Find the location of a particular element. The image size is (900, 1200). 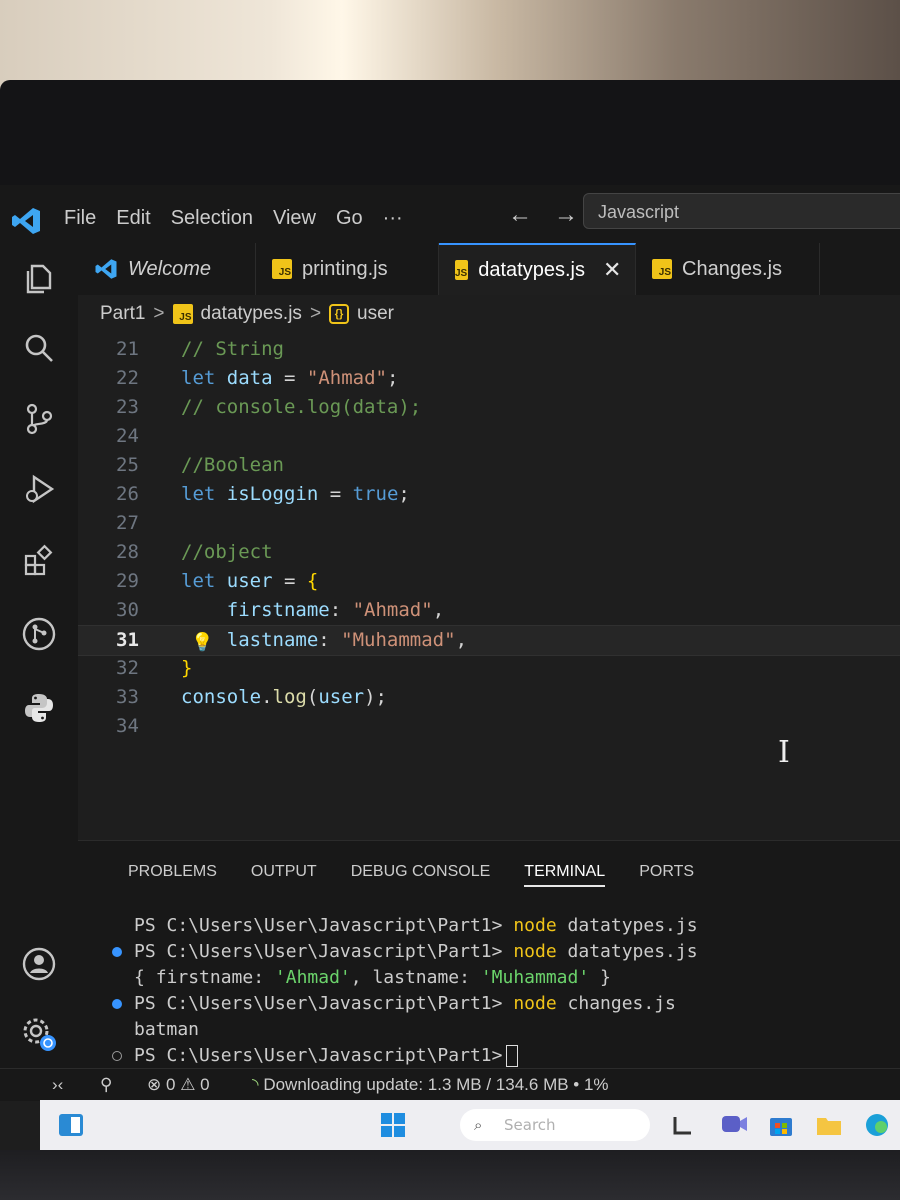

tab-welcome: Welcome is located at coordinates (167, 269).